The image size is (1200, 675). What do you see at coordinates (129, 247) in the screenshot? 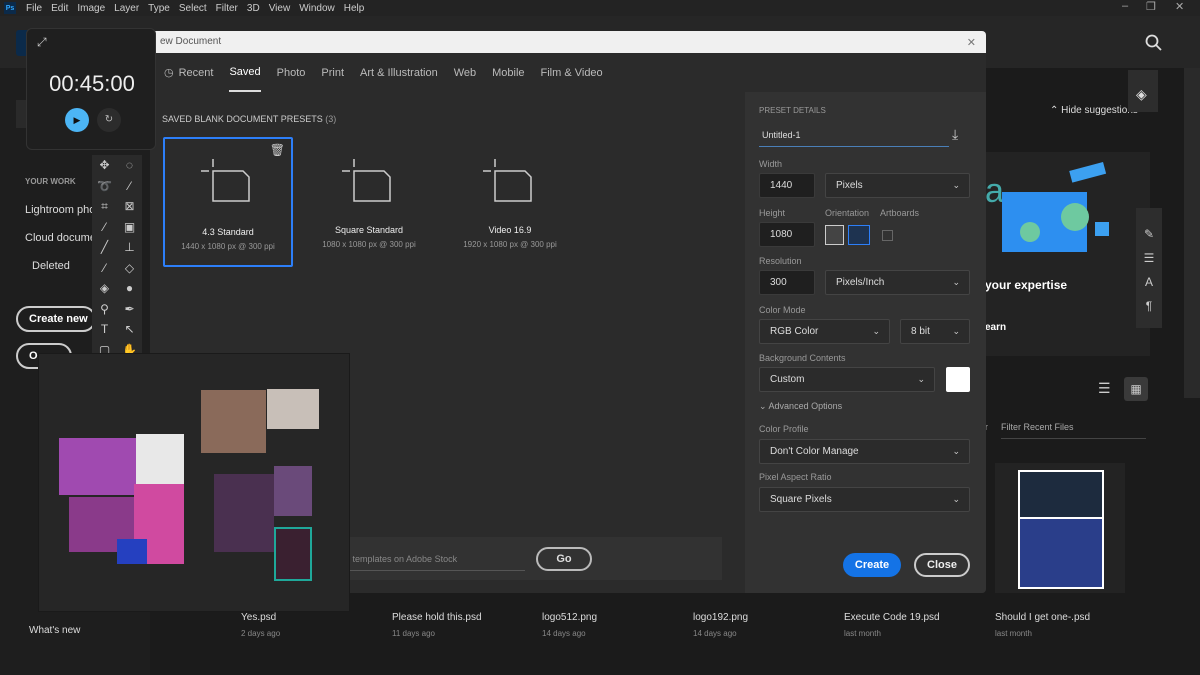
I see `stamp-tool-icon: ⊥` at bounding box center [129, 247].